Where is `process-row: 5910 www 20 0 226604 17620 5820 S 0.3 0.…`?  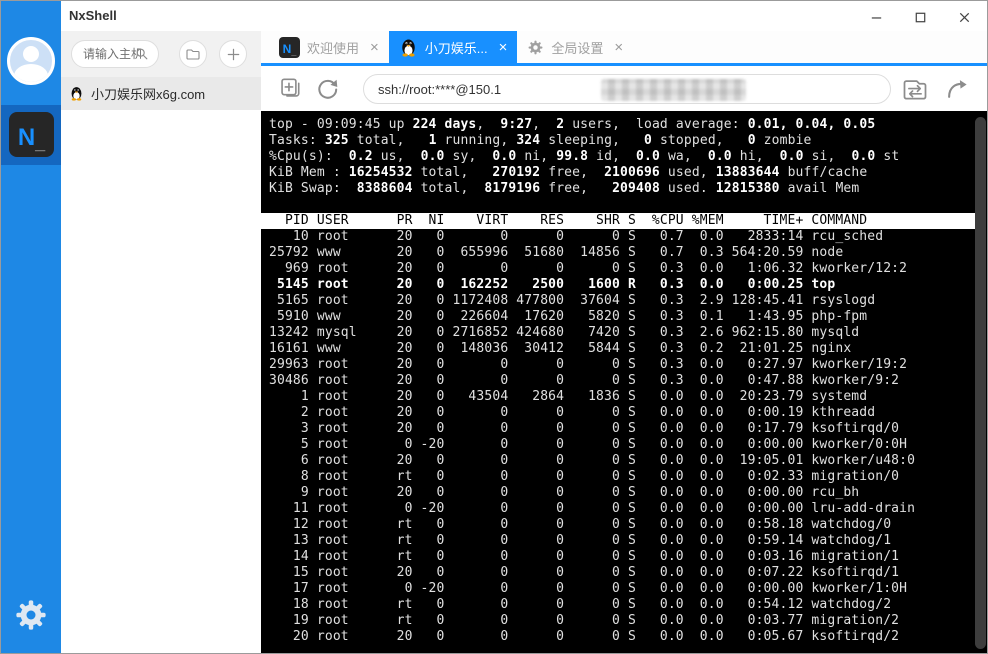
process-row: 5910 www 20 0 226604 17620 5820 S 0.3 0.… is located at coordinates (568, 316).